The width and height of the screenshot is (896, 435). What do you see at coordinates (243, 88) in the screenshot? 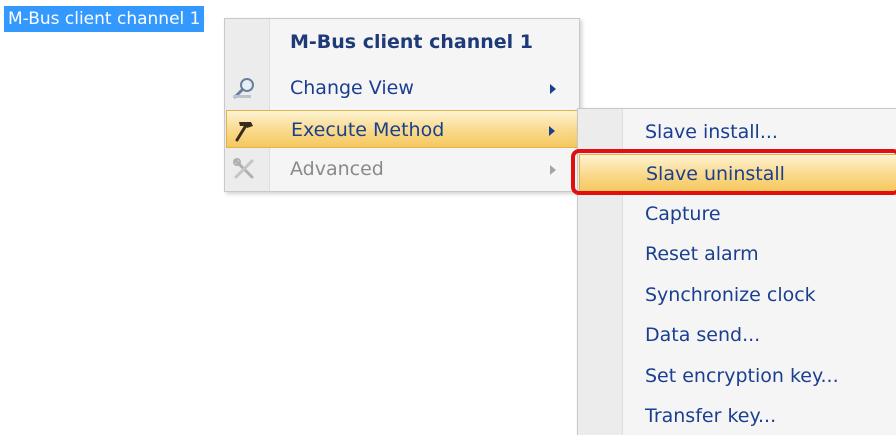
I see `magnifier-icon` at bounding box center [243, 88].